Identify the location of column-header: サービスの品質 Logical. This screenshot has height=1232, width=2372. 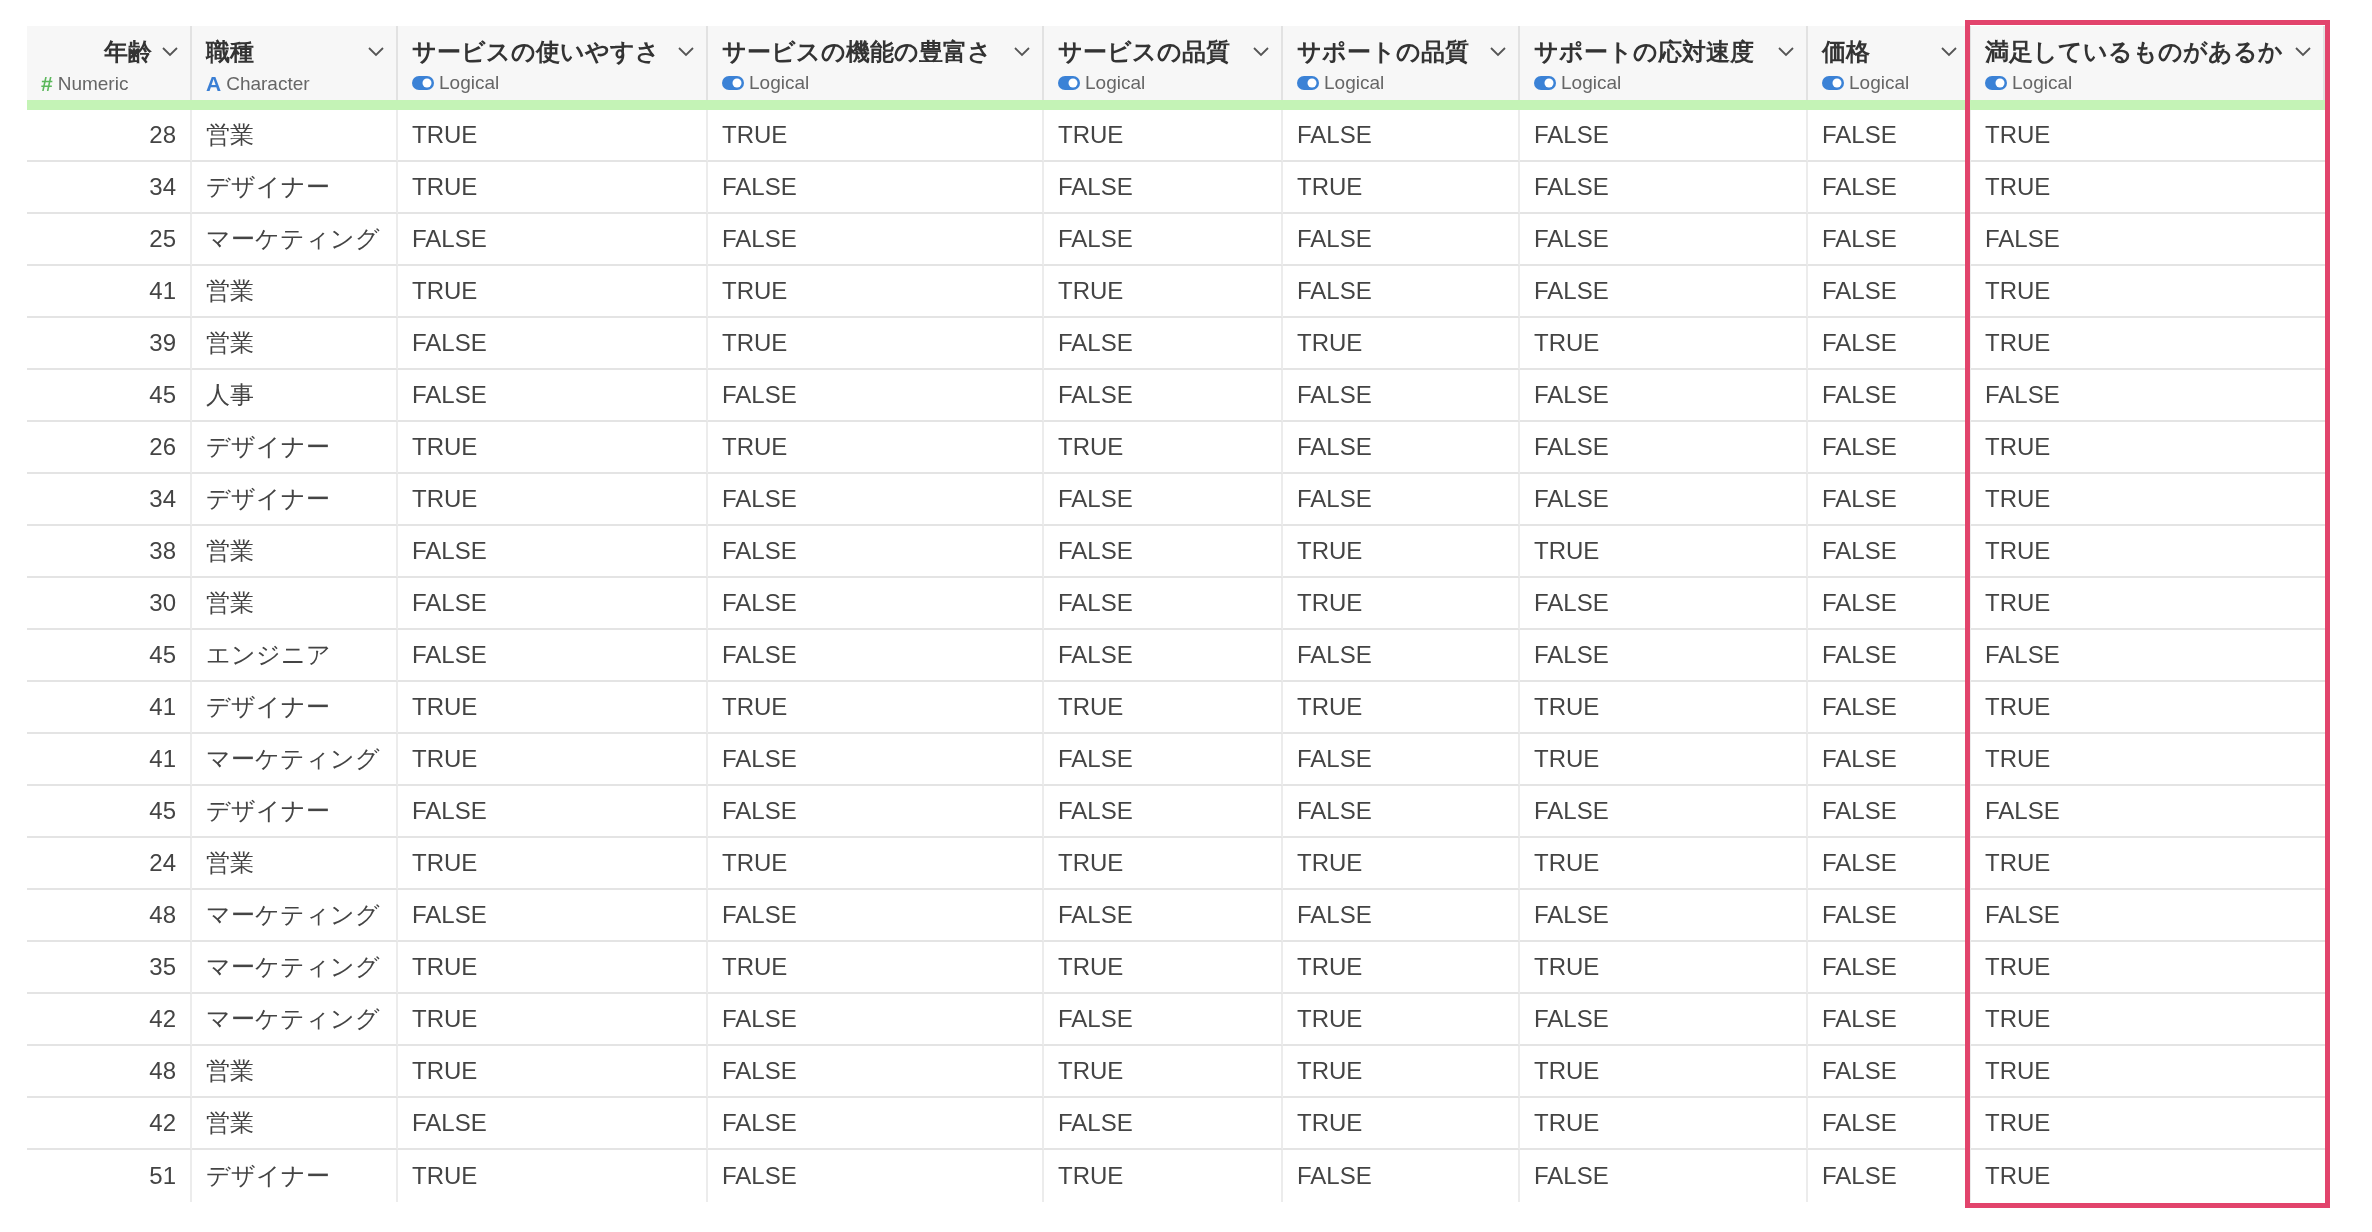
(1163, 63).